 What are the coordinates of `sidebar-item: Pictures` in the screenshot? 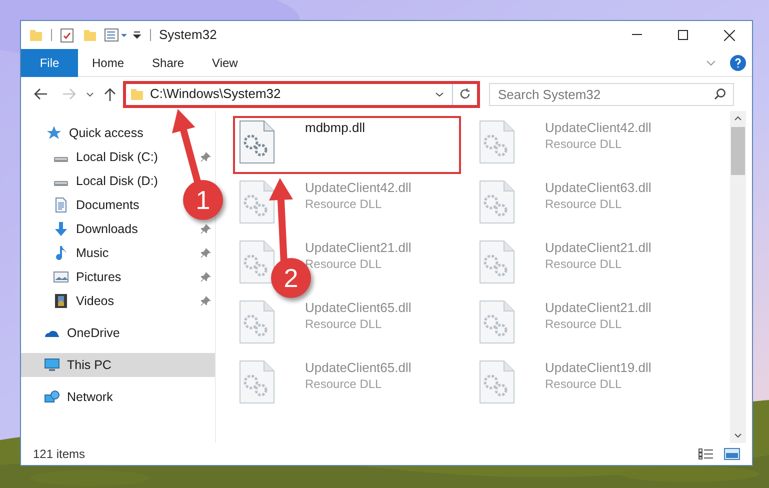 It's located at (100, 277).